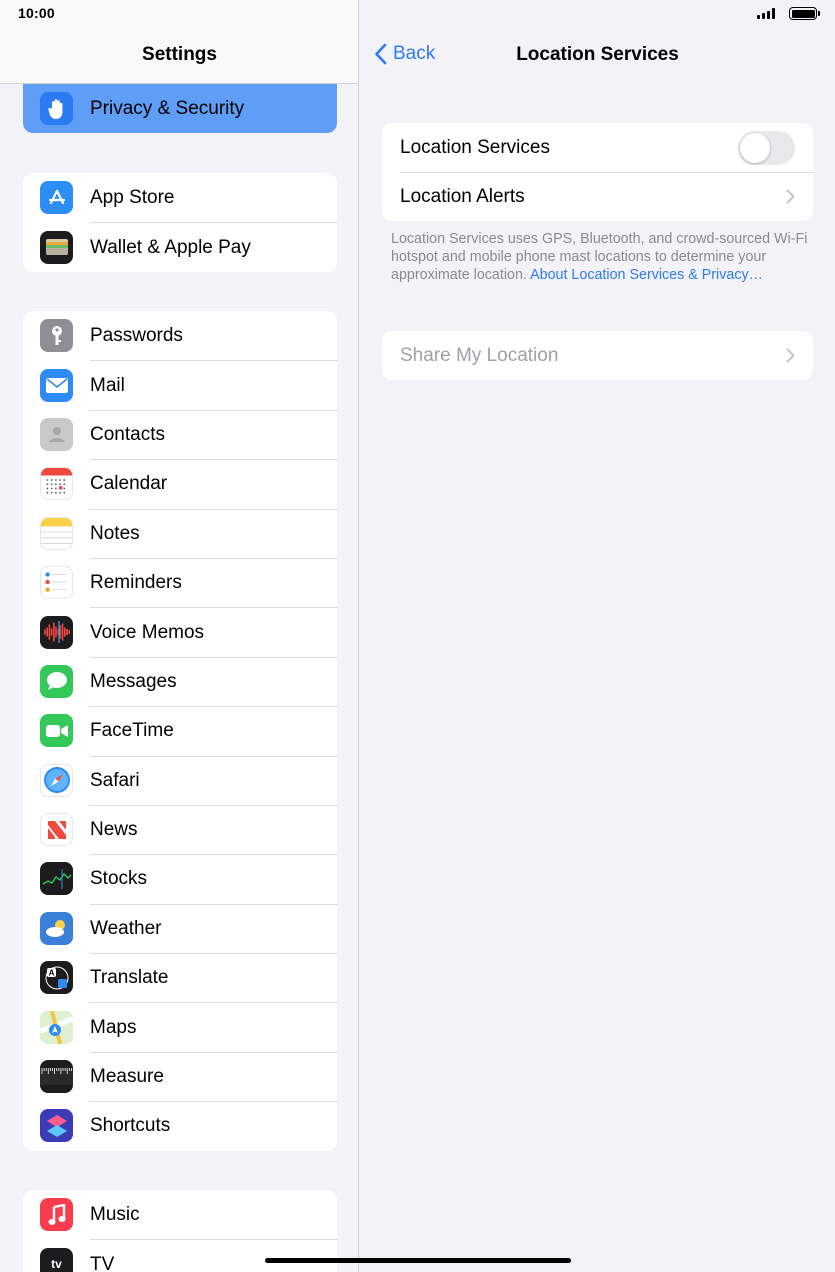 The image size is (835, 1272). I want to click on battery-icon, so click(804, 13).